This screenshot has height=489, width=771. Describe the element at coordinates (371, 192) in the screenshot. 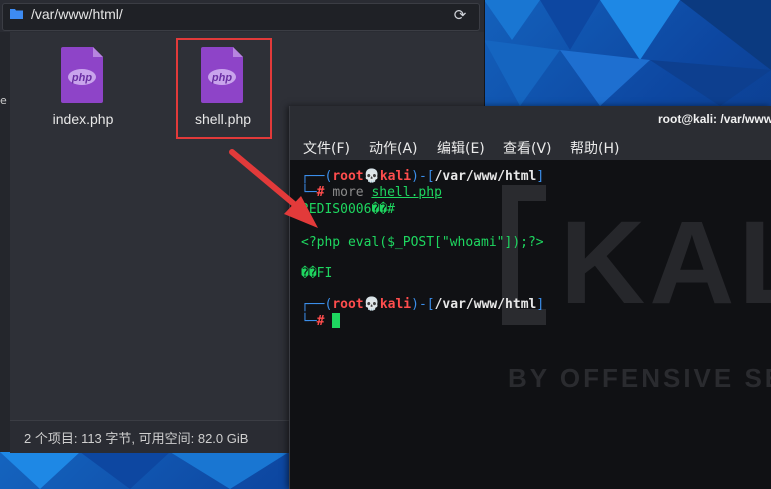

I see `command-line: └─# more shell.php` at that location.